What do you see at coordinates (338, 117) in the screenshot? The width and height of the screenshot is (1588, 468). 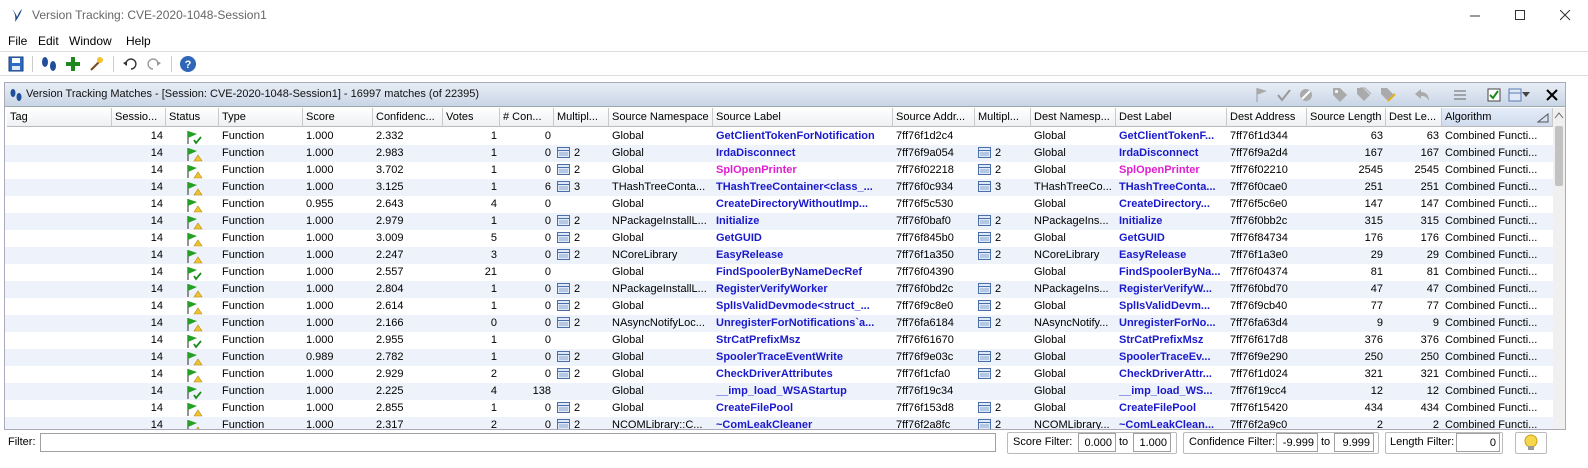 I see `column-header-score: Score` at bounding box center [338, 117].